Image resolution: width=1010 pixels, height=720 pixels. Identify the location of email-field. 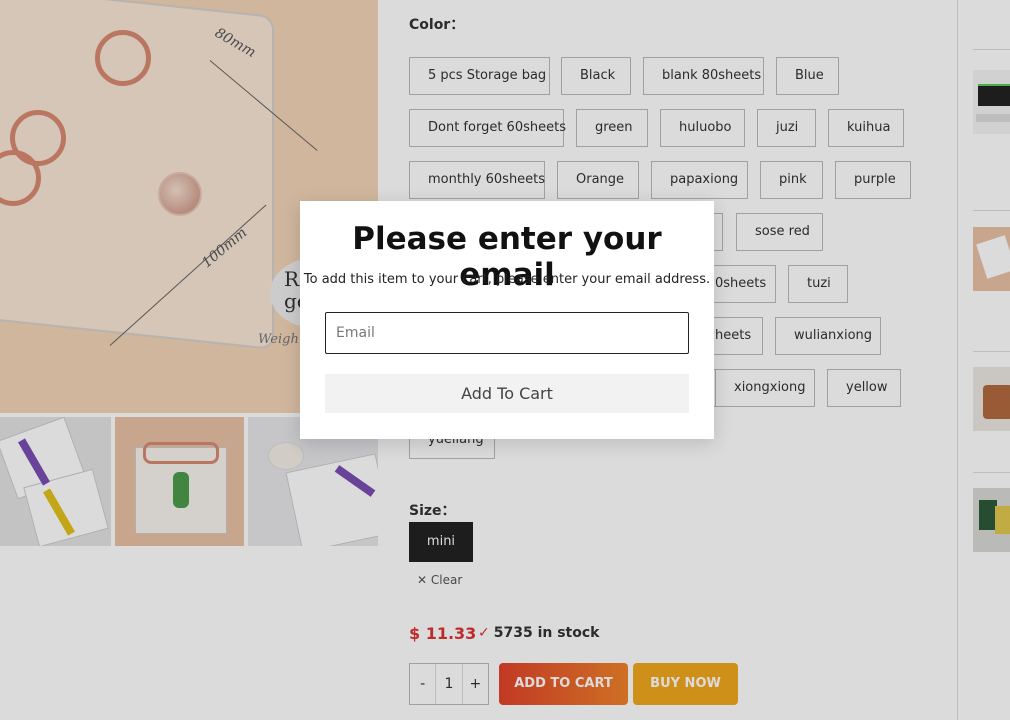
(507, 333).